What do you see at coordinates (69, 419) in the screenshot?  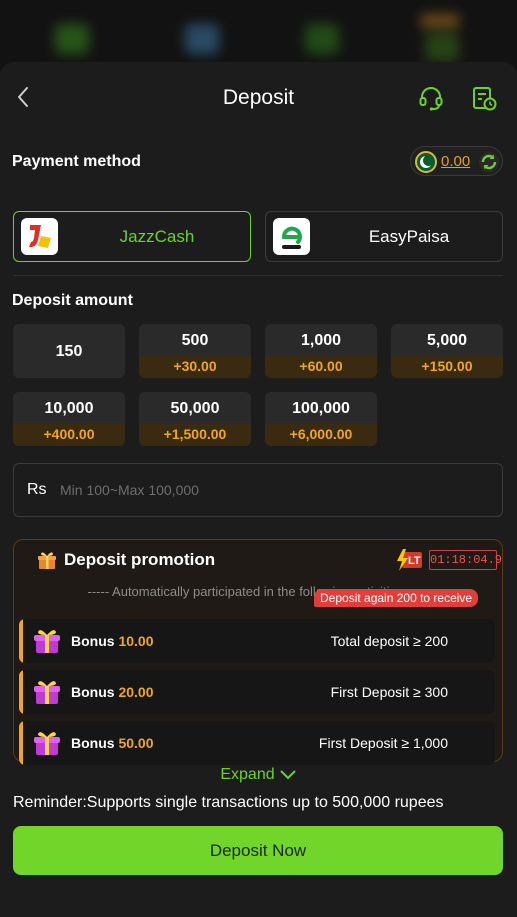 I see `amount-option-10000: 10,000 +400.00` at bounding box center [69, 419].